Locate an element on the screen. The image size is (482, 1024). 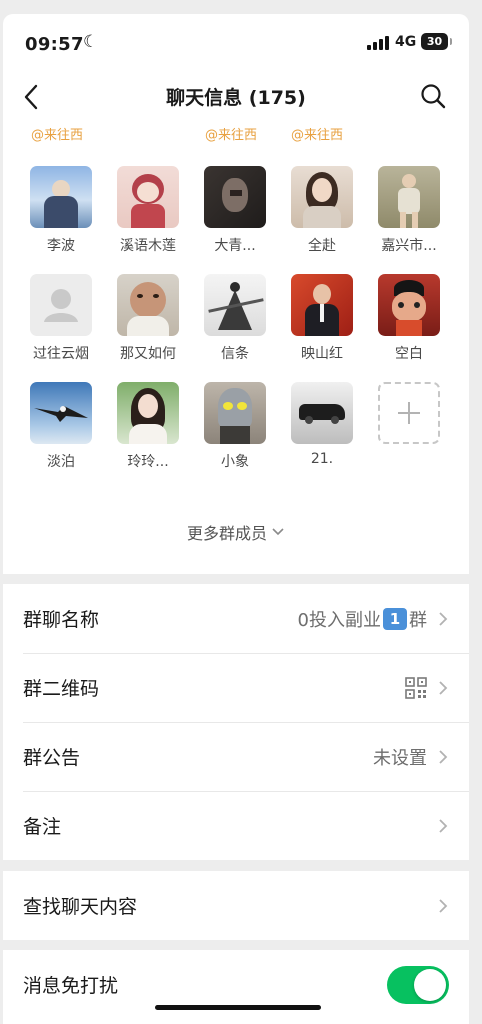
mute-toggle is located at coordinates (418, 984).